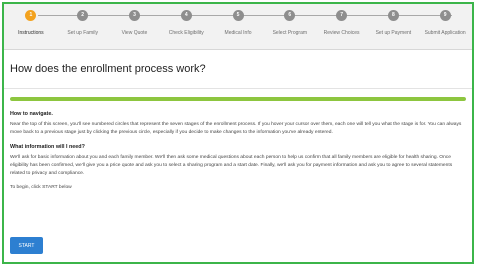  What do you see at coordinates (186, 33) in the screenshot?
I see `step-4-label: Check Eligibility` at bounding box center [186, 33].